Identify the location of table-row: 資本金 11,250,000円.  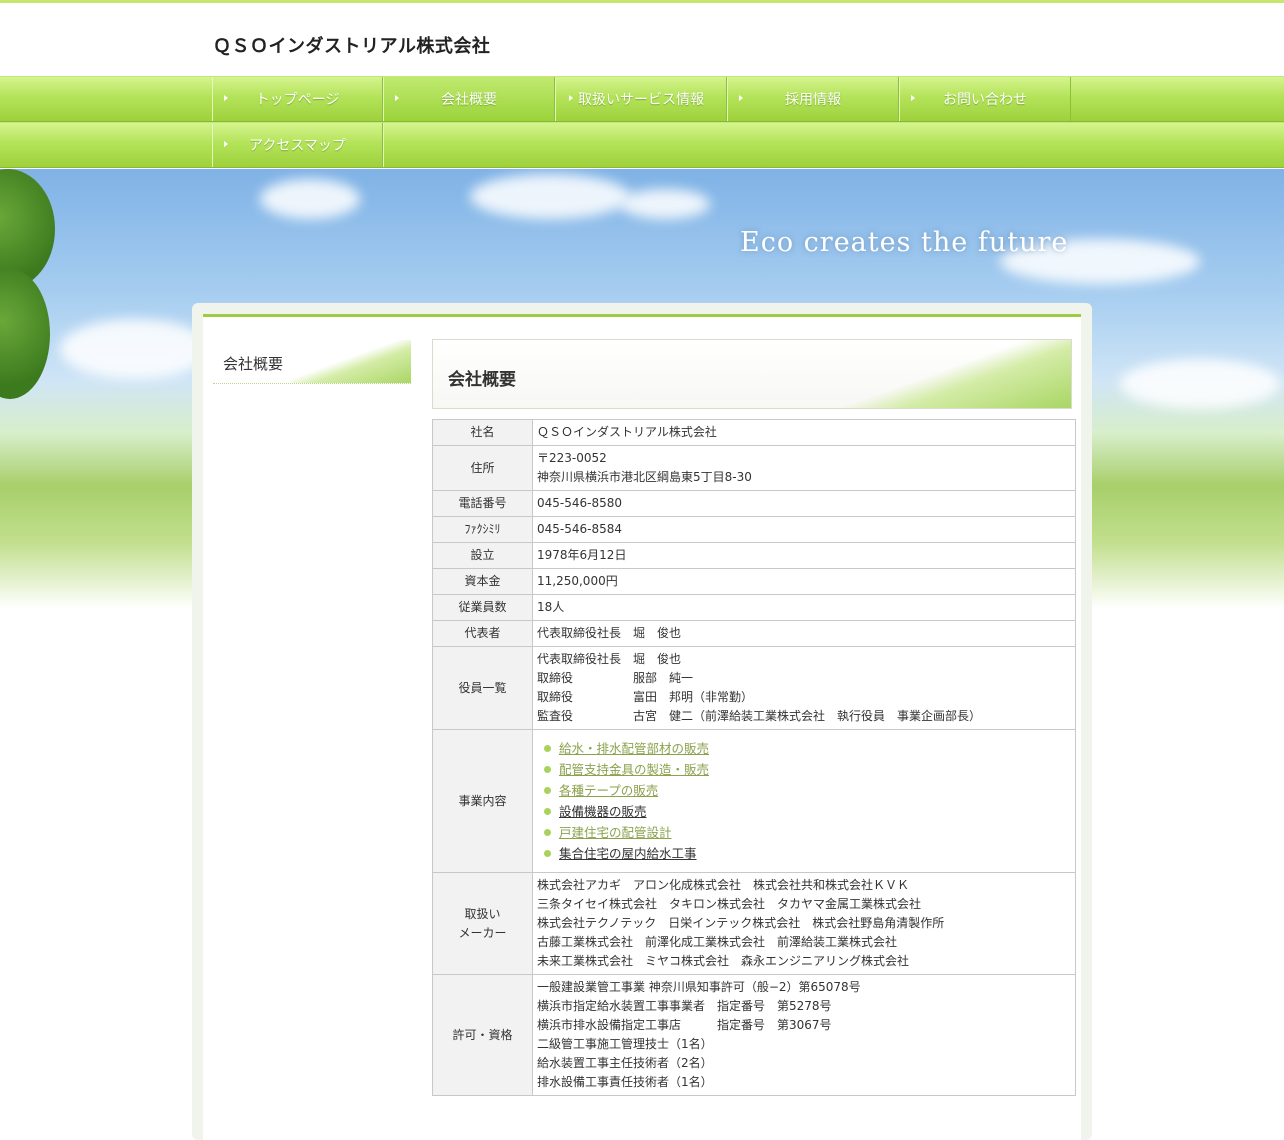
(754, 581).